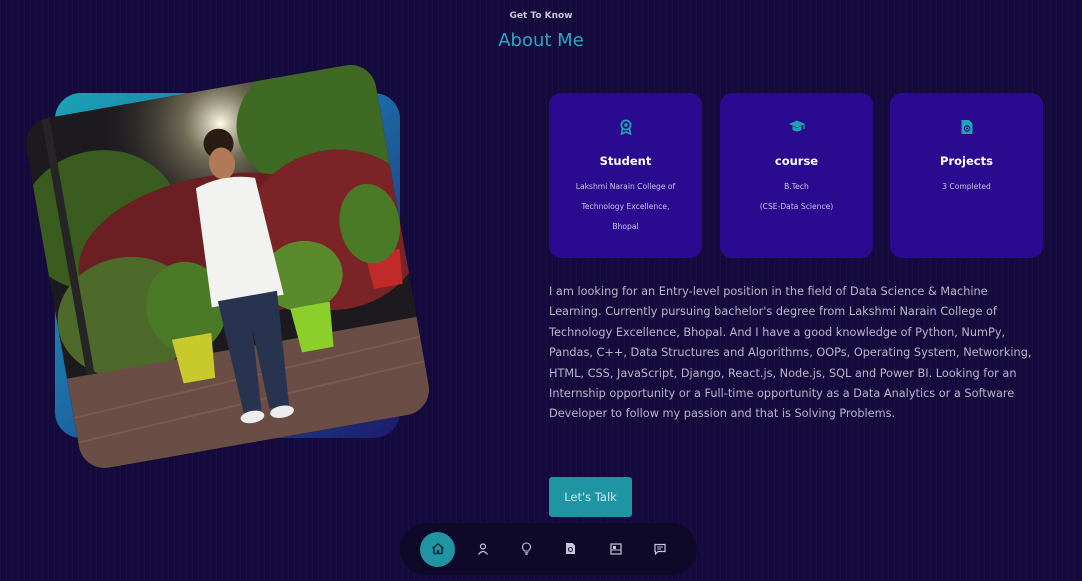 The height and width of the screenshot is (581, 1082). What do you see at coordinates (966, 127) in the screenshot?
I see `project-file-icon` at bounding box center [966, 127].